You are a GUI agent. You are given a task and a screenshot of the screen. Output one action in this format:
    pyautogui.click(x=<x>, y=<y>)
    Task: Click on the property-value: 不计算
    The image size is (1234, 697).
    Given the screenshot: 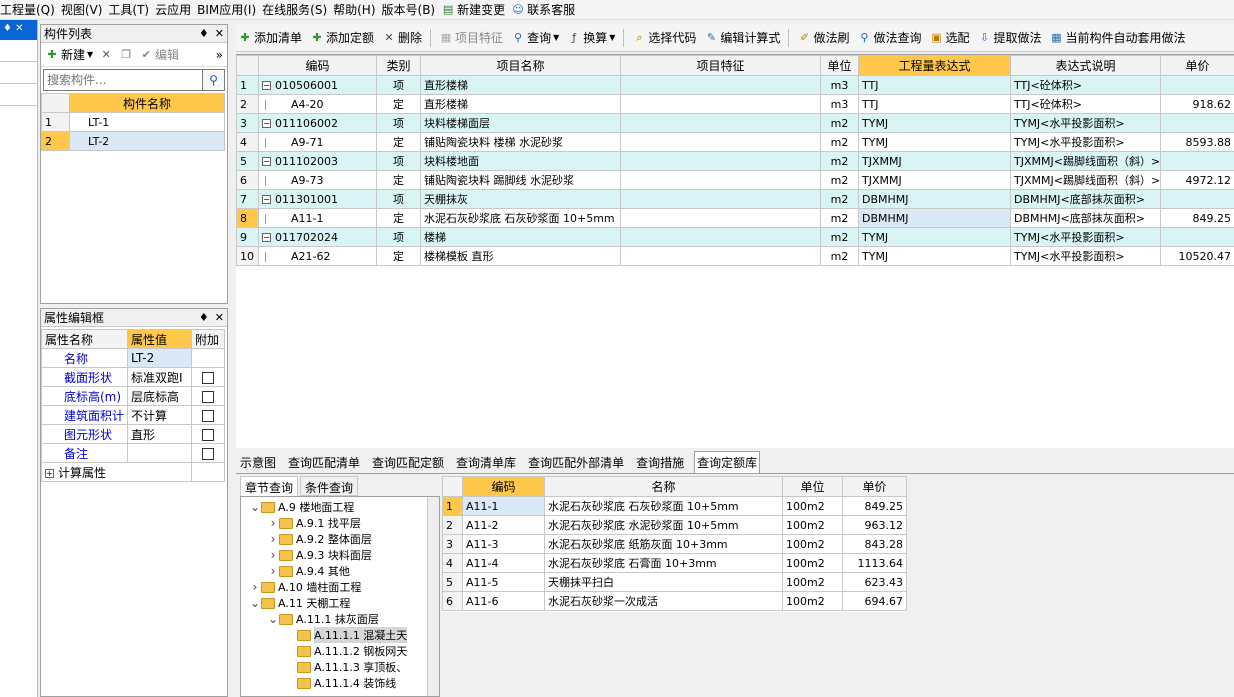 What is the action you would take?
    pyautogui.click(x=159, y=415)
    